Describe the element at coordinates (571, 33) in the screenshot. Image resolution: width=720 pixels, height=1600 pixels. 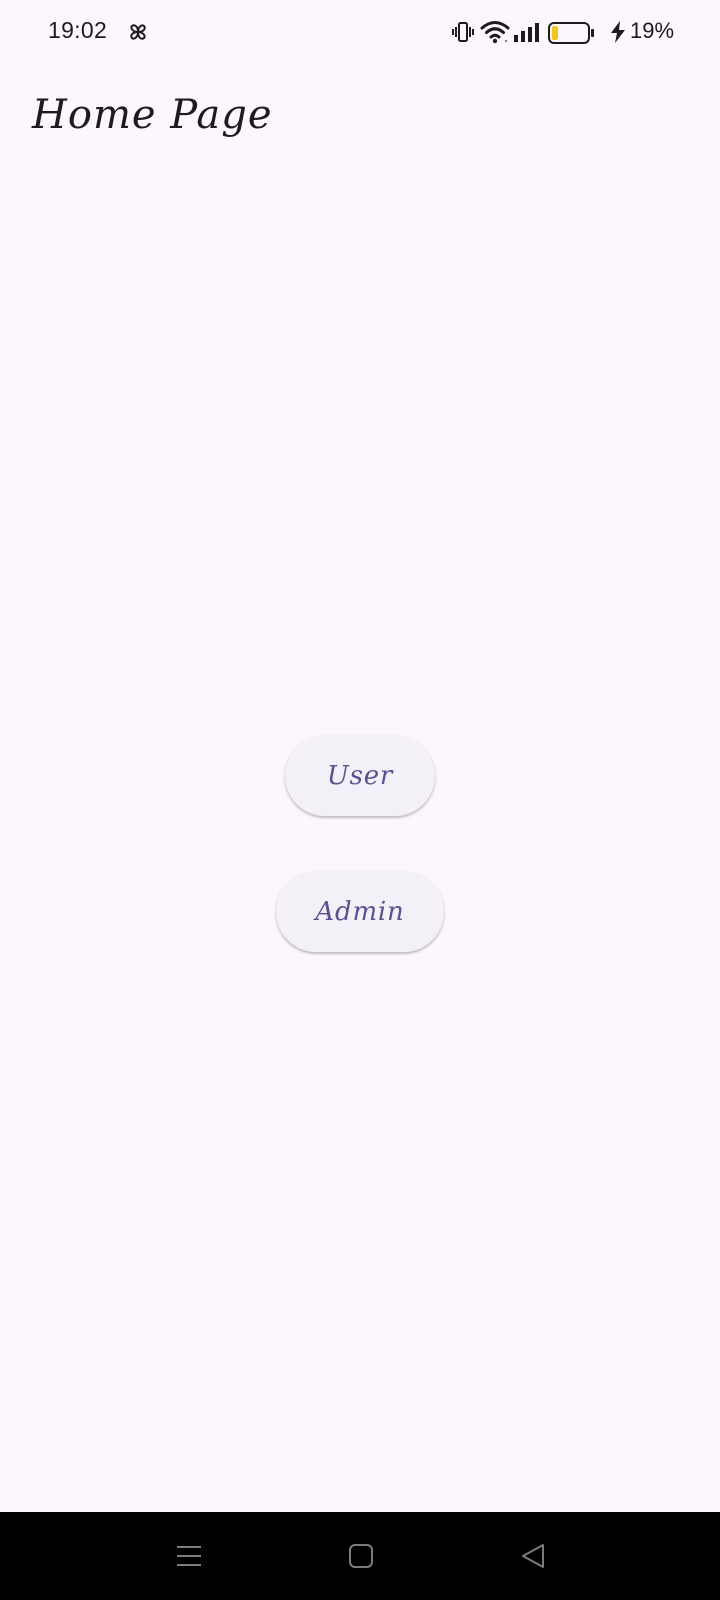
I see `battery-icon` at that location.